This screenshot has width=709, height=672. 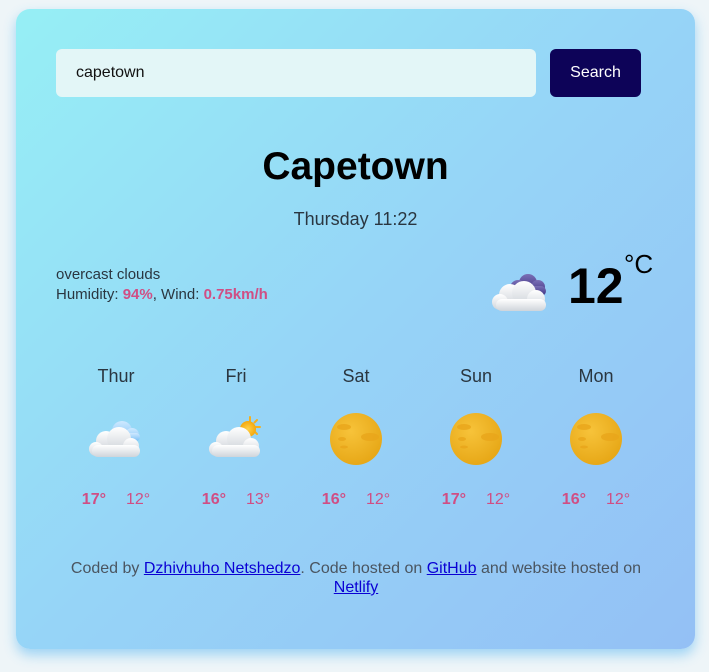 What do you see at coordinates (236, 500) in the screenshot?
I see `forecast-temps: 16° 13°` at bounding box center [236, 500].